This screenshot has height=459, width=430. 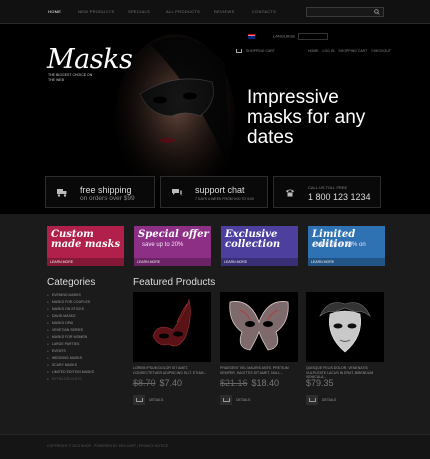 What do you see at coordinates (260, 51) in the screenshot?
I see `cart-label: SHOPPING CART` at bounding box center [260, 51].